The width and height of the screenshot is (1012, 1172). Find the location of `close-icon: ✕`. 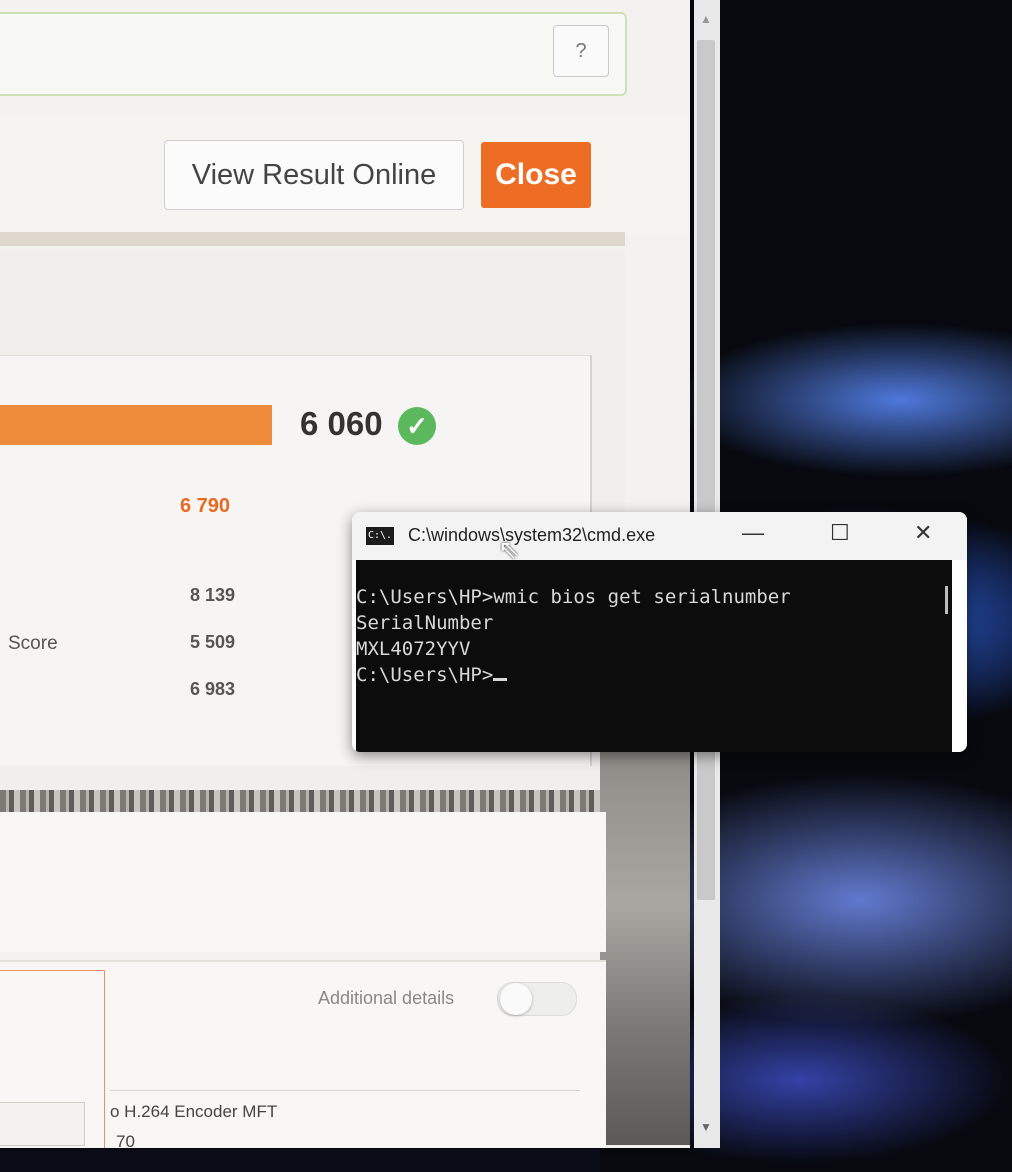

close-icon: ✕ is located at coordinates (923, 533).